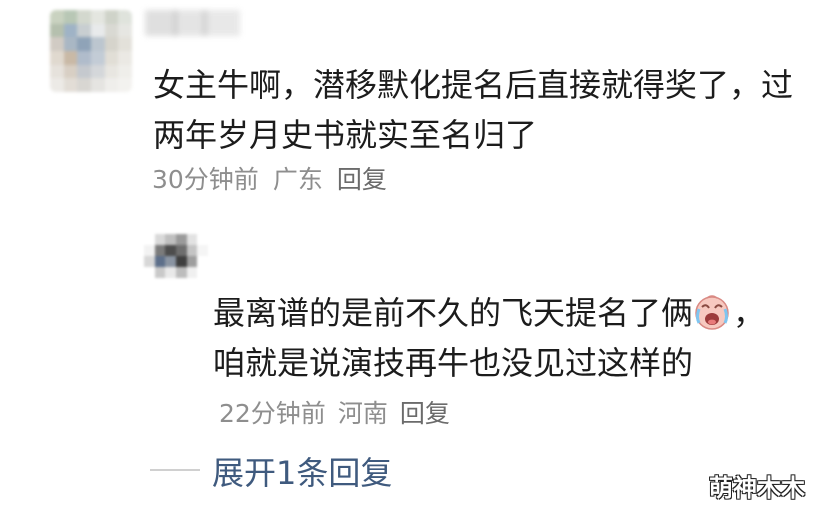  What do you see at coordinates (362, 413) in the screenshot?
I see `reply-location: 河南` at bounding box center [362, 413].